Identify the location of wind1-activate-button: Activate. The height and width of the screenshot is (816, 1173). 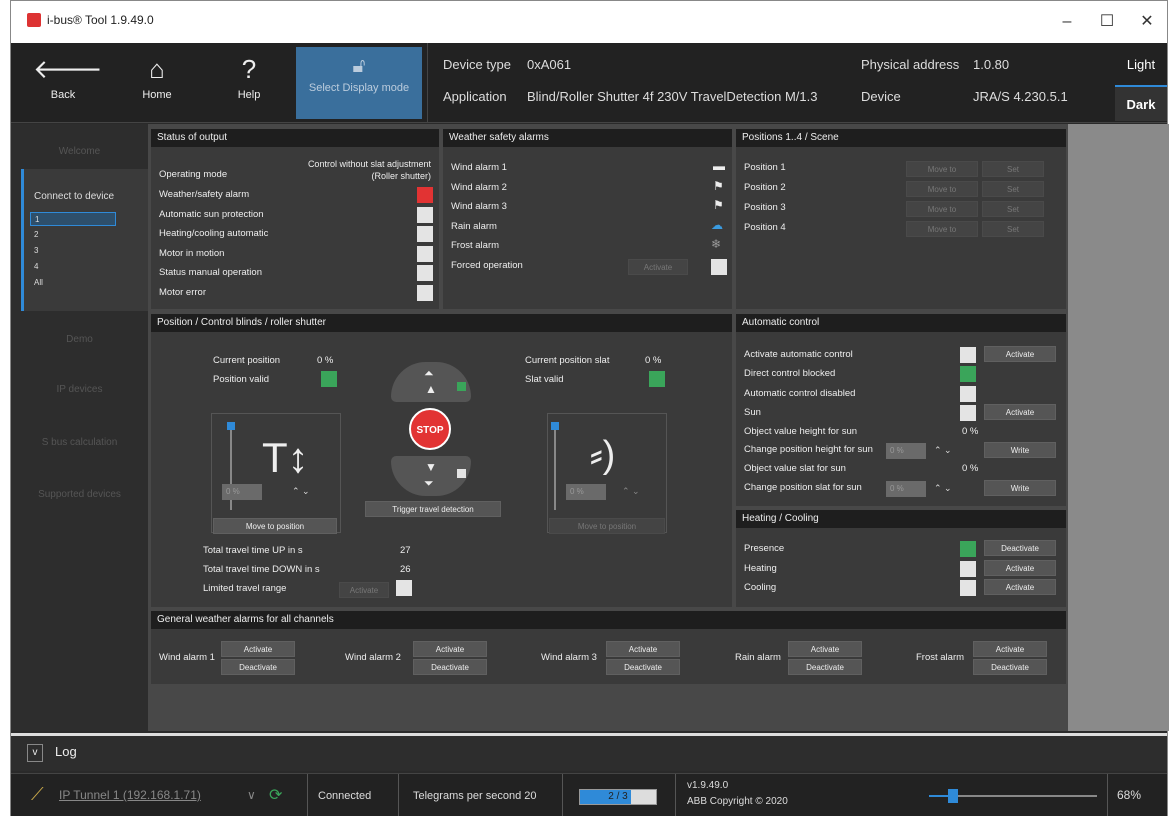
(258, 649).